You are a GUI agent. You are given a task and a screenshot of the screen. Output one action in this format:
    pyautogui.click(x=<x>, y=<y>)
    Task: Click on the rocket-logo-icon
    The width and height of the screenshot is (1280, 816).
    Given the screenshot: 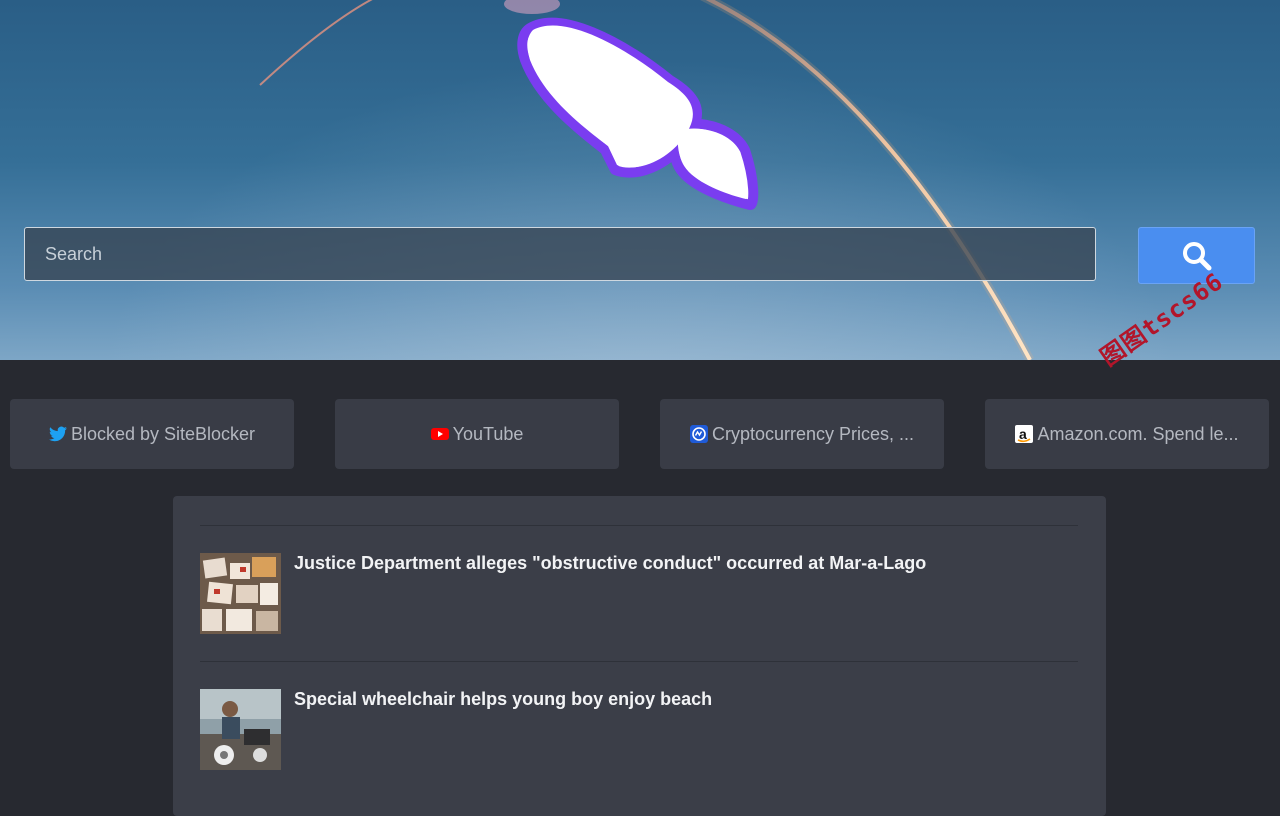 What is the action you would take?
    pyautogui.click(x=631, y=105)
    